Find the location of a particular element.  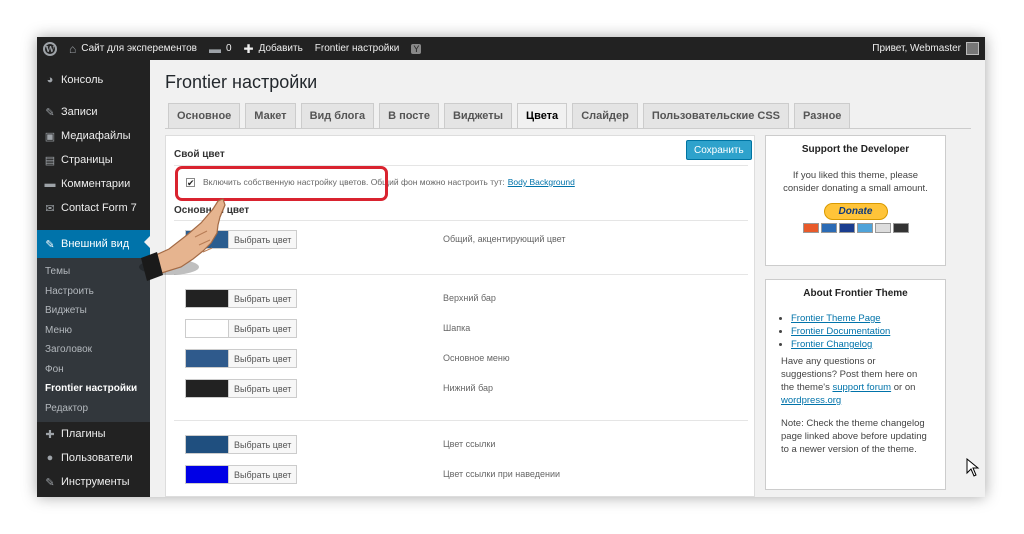

tab-basic: Основное is located at coordinates (204, 115).